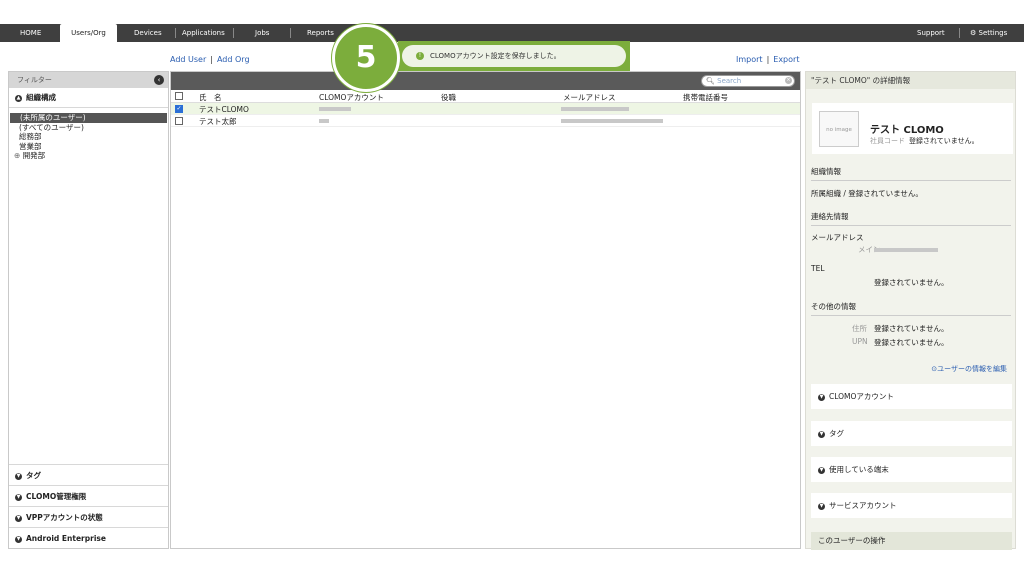 This screenshot has width=1024, height=576. What do you see at coordinates (859, 328) in the screenshot?
I see `address-label: 住所` at bounding box center [859, 328].